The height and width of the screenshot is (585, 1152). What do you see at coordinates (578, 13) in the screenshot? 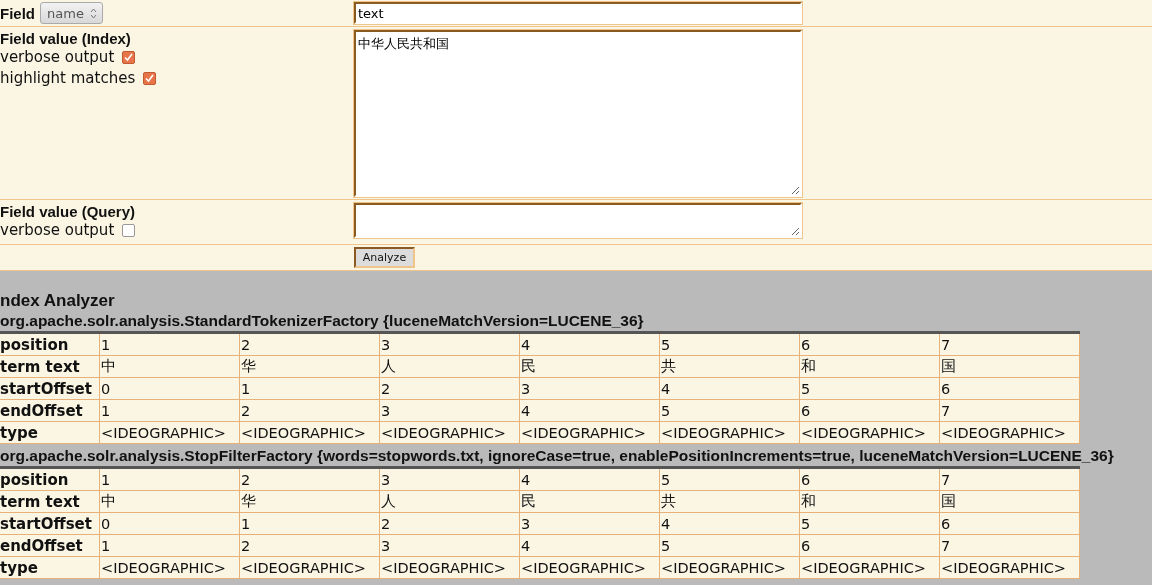
I see `field-input: text` at bounding box center [578, 13].